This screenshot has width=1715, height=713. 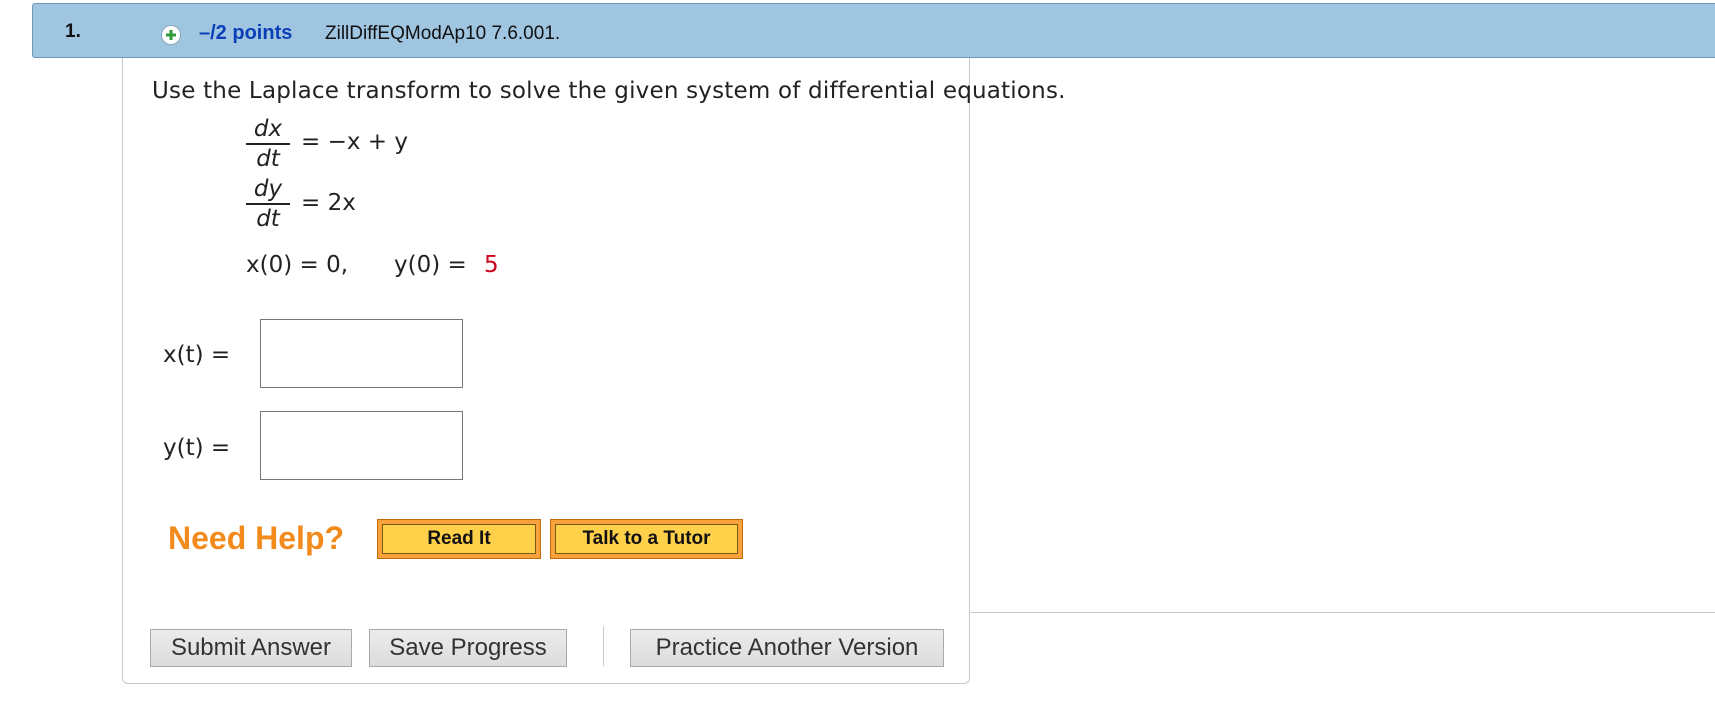 What do you see at coordinates (443, 33) in the screenshot?
I see `question-code: ZillDiffEQModAp10 7.6.001.` at bounding box center [443, 33].